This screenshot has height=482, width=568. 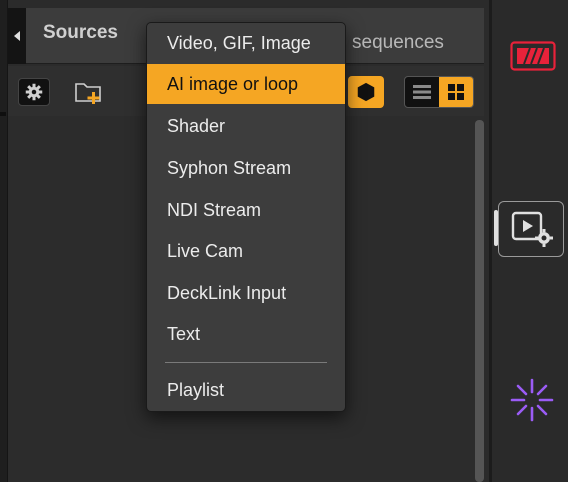 I want to click on tab-sequences: sequences, so click(x=398, y=43).